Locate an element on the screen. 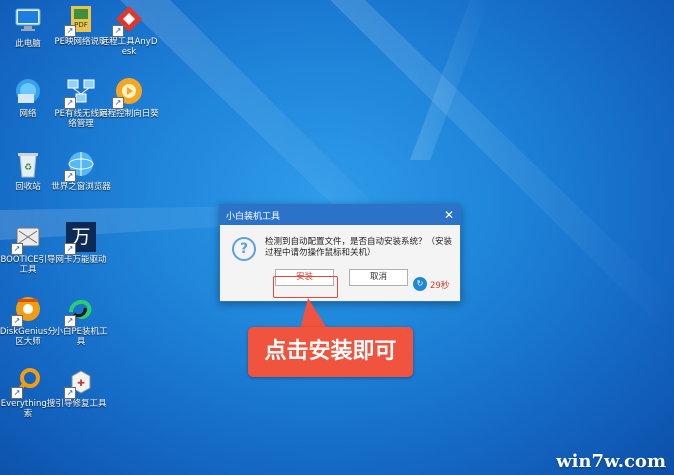 The width and height of the screenshot is (674, 475). dialog-message: 检测到自动配置文件，是否自动安装系统？（安装过程中请勿操作鼠标和关机） is located at coordinates (359, 247).